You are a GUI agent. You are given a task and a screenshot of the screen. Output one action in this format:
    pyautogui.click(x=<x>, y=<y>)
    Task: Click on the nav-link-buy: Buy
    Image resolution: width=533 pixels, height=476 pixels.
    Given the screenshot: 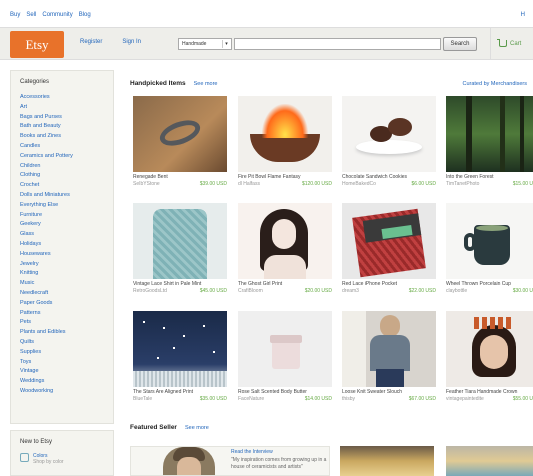 What is the action you would take?
    pyautogui.click(x=15, y=15)
    